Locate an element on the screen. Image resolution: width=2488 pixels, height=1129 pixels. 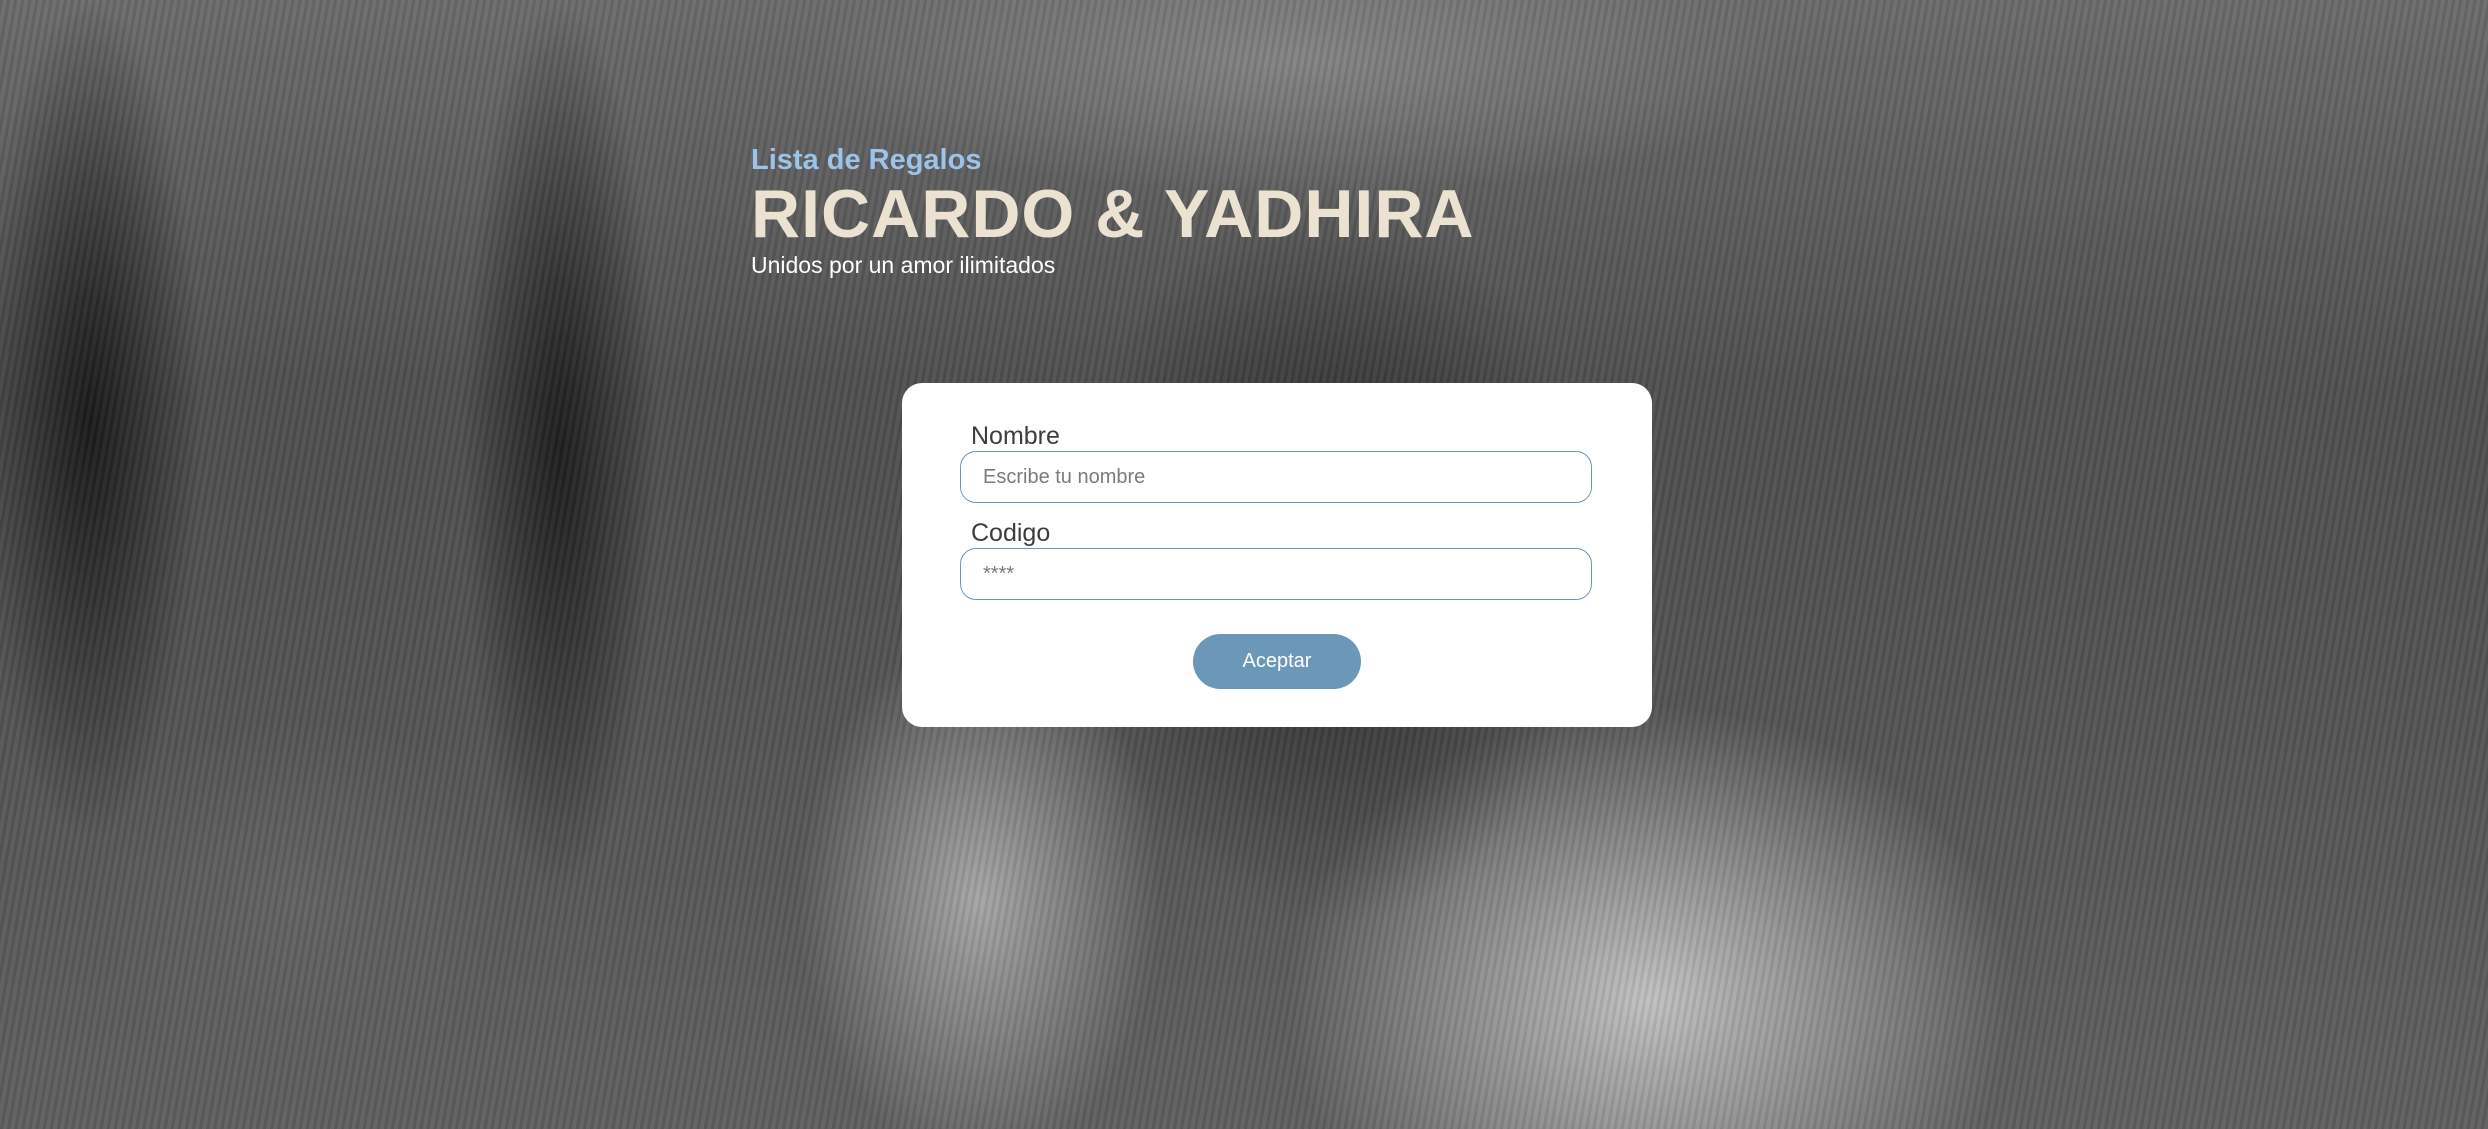
name-label: Nombre is located at coordinates (1015, 436).